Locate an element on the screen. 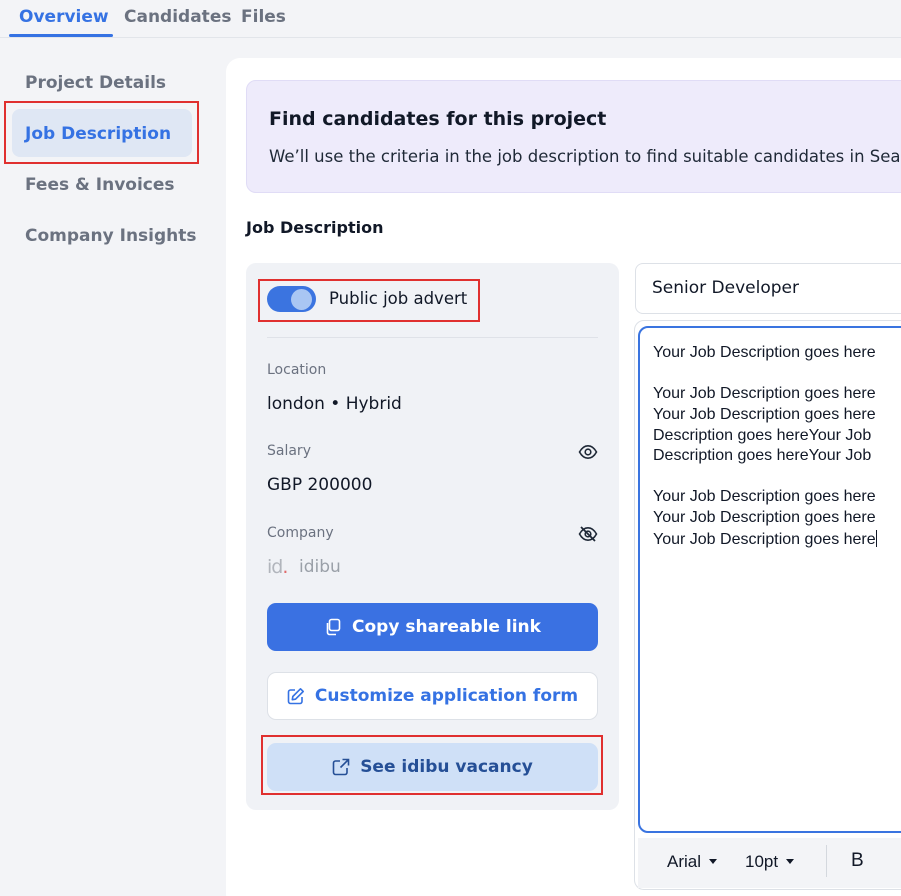 This screenshot has width=901, height=896. location-label: Location is located at coordinates (297, 370).